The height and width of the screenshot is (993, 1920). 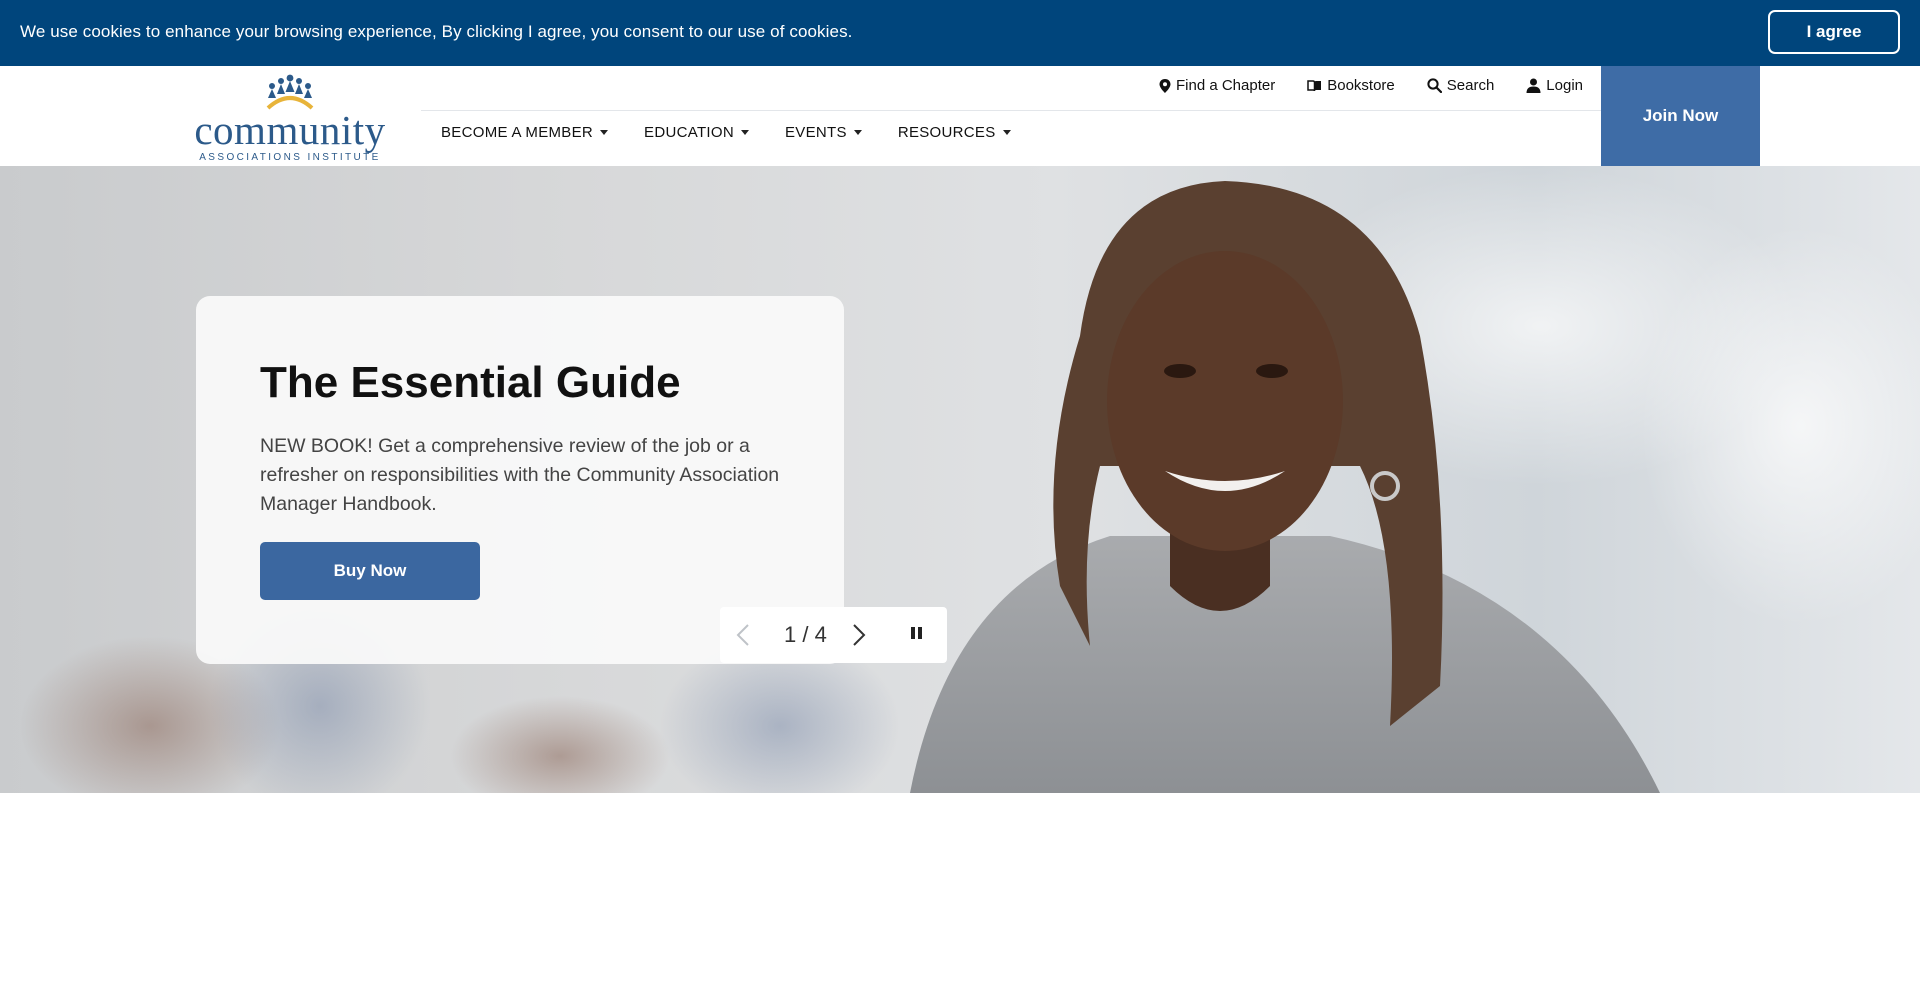 I want to click on bookstore-label: Bookstore, so click(x=1361, y=85).